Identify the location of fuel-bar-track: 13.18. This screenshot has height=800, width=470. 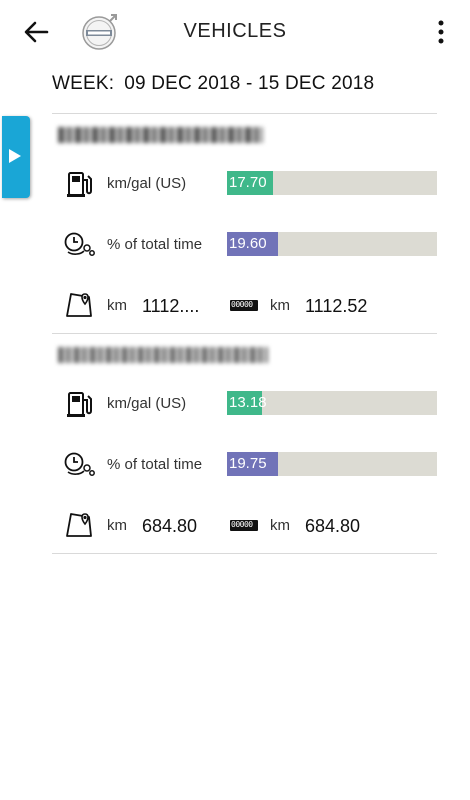
(332, 403).